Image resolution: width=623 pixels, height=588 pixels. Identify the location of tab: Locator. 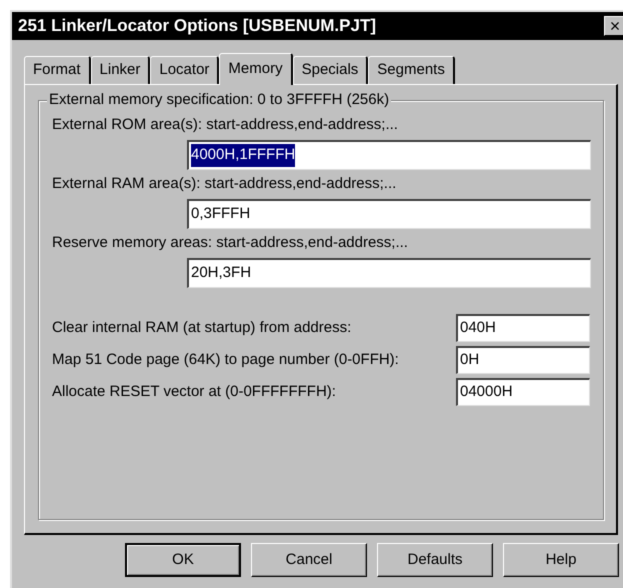
(185, 70).